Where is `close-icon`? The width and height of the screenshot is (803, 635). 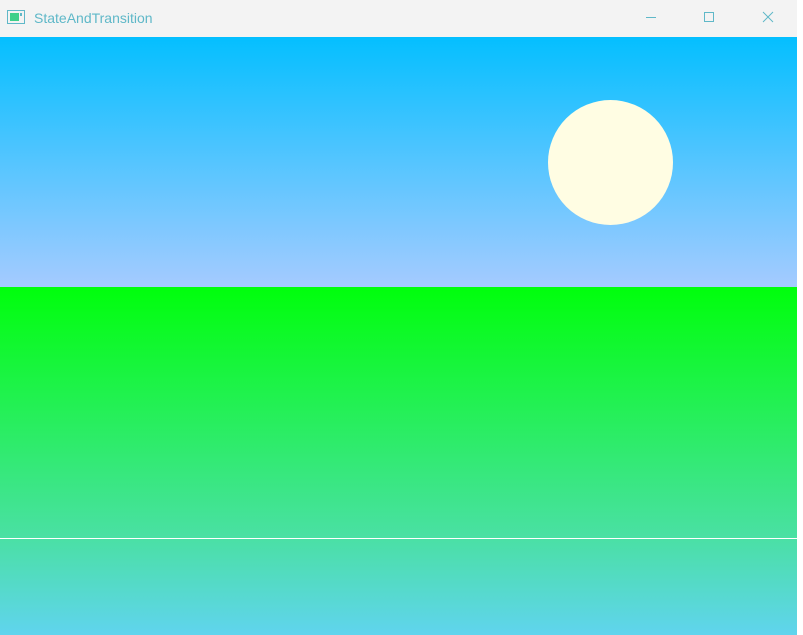 close-icon is located at coordinates (768, 19).